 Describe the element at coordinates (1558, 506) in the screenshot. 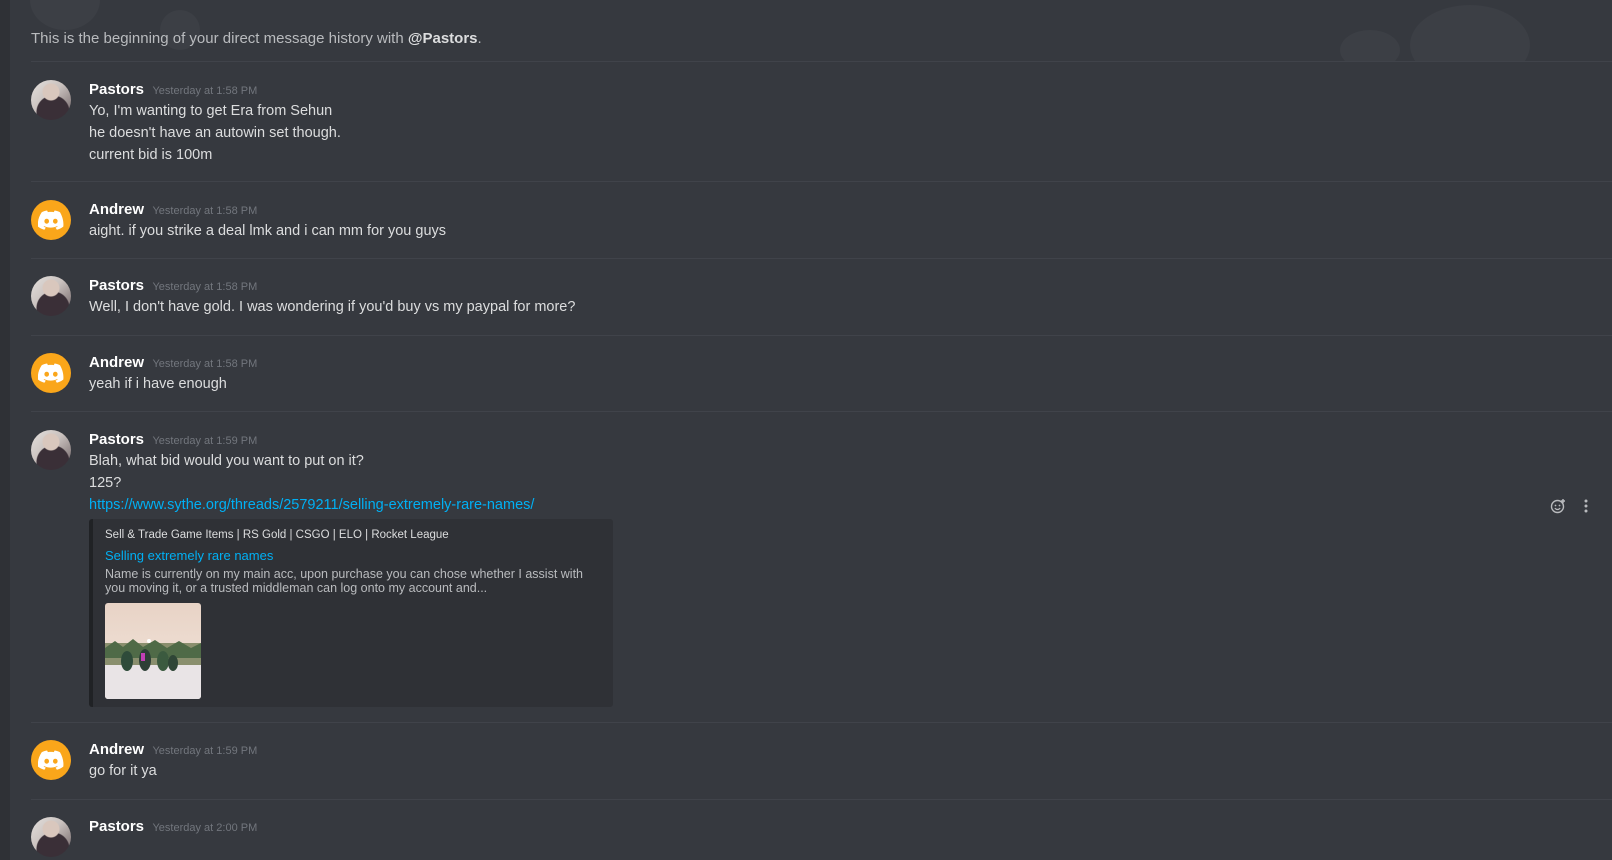

I see `add-reaction-icon` at that location.